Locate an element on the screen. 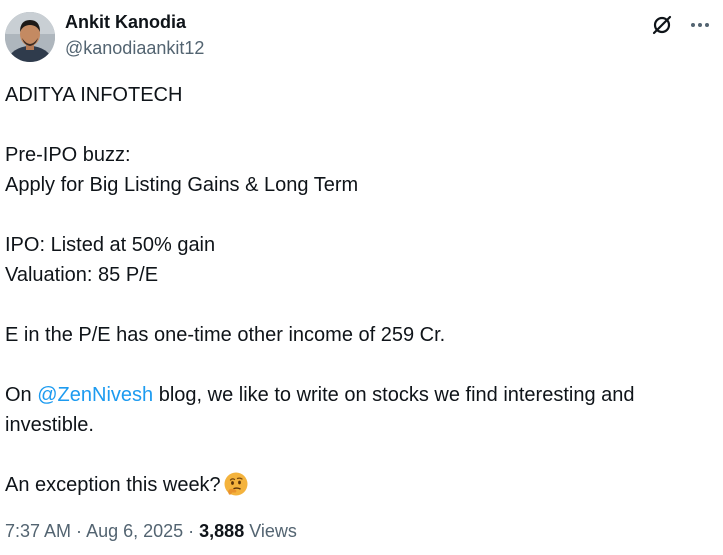 This screenshot has width=723, height=555. avatar-image is located at coordinates (30, 37).